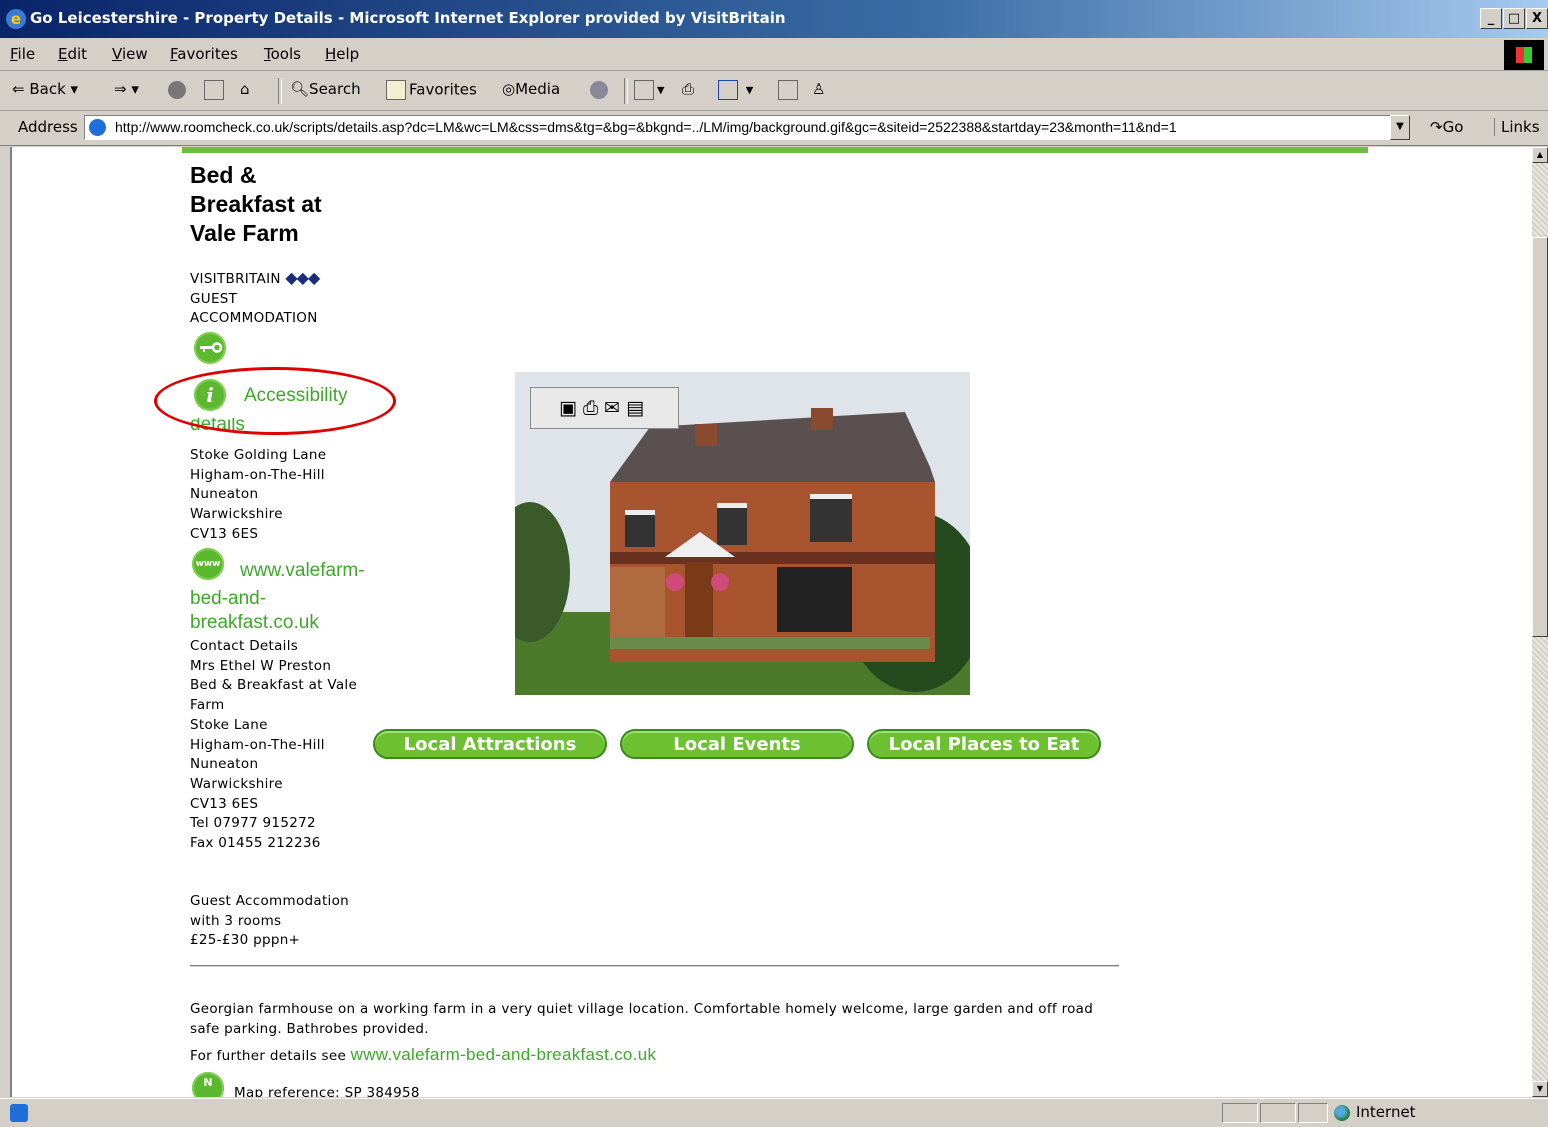 The height and width of the screenshot is (1127, 1548). Describe the element at coordinates (490, 744) in the screenshot. I see `local-attractions-button: Local Attractions` at that location.